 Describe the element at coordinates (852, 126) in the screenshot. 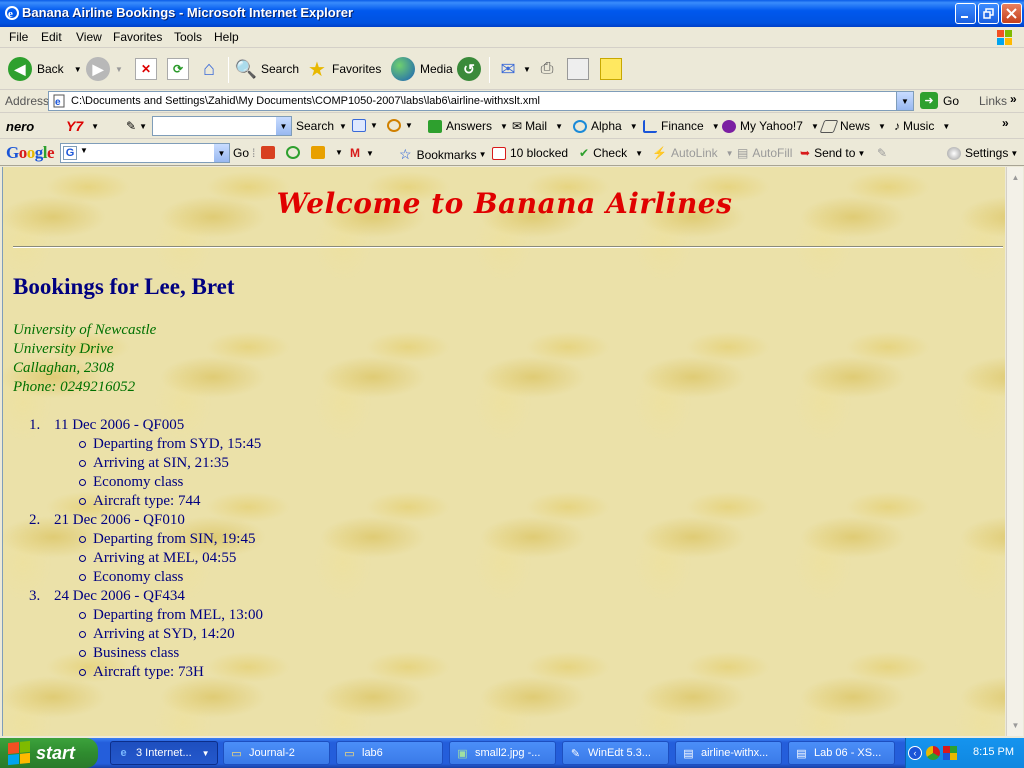

I see `yahoo-news: News ▼` at that location.